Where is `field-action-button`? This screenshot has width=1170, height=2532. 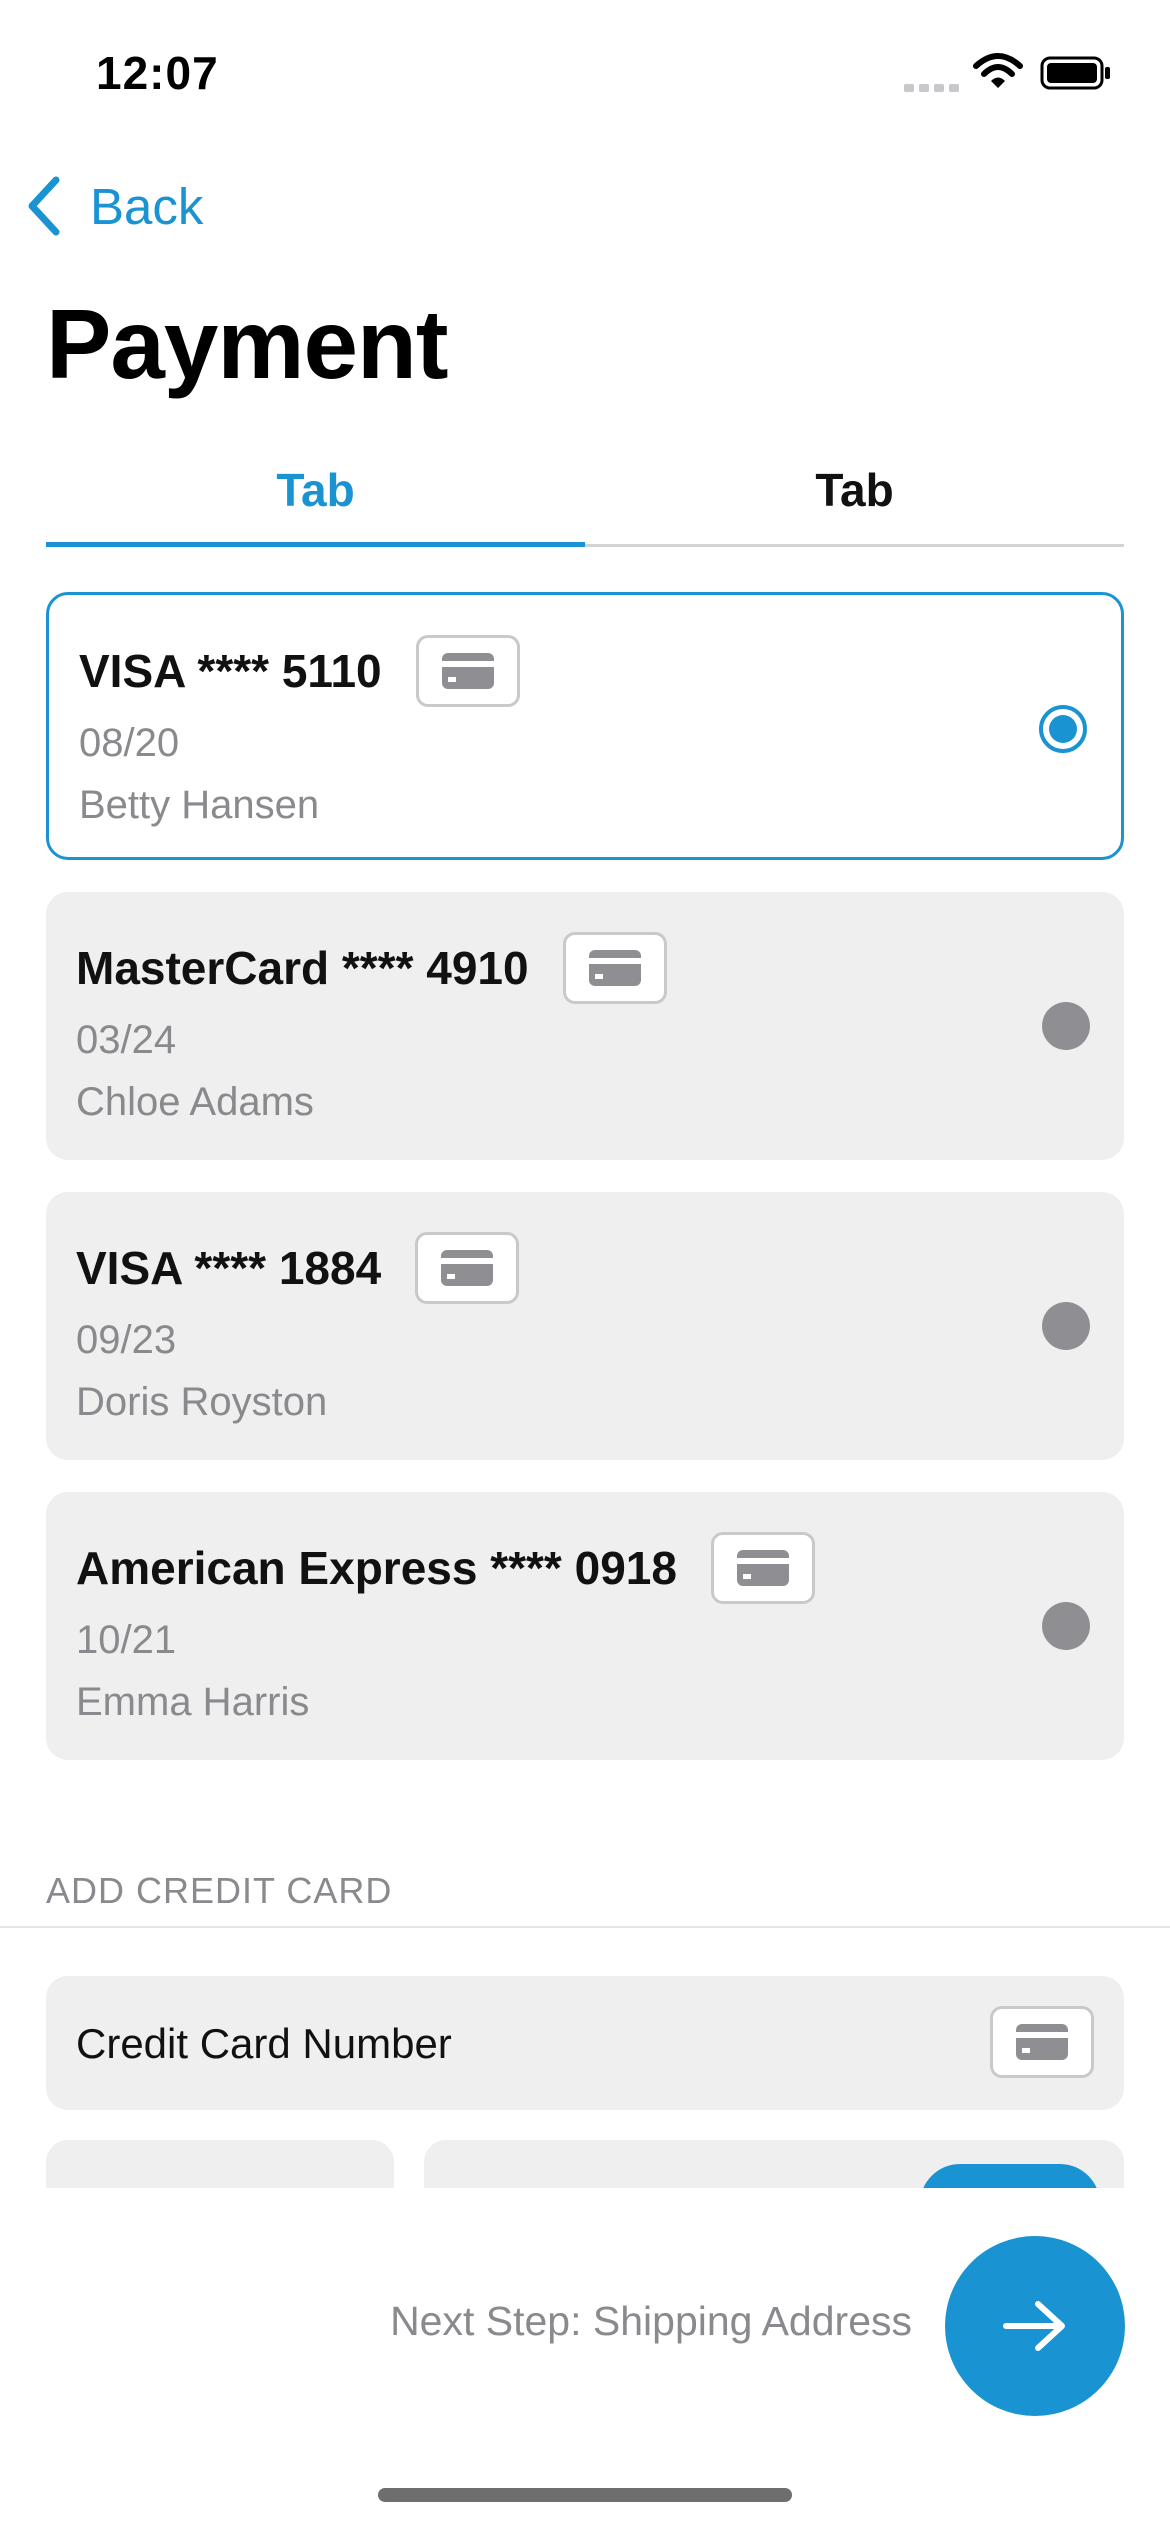
field-action-button is located at coordinates (1010, 2176).